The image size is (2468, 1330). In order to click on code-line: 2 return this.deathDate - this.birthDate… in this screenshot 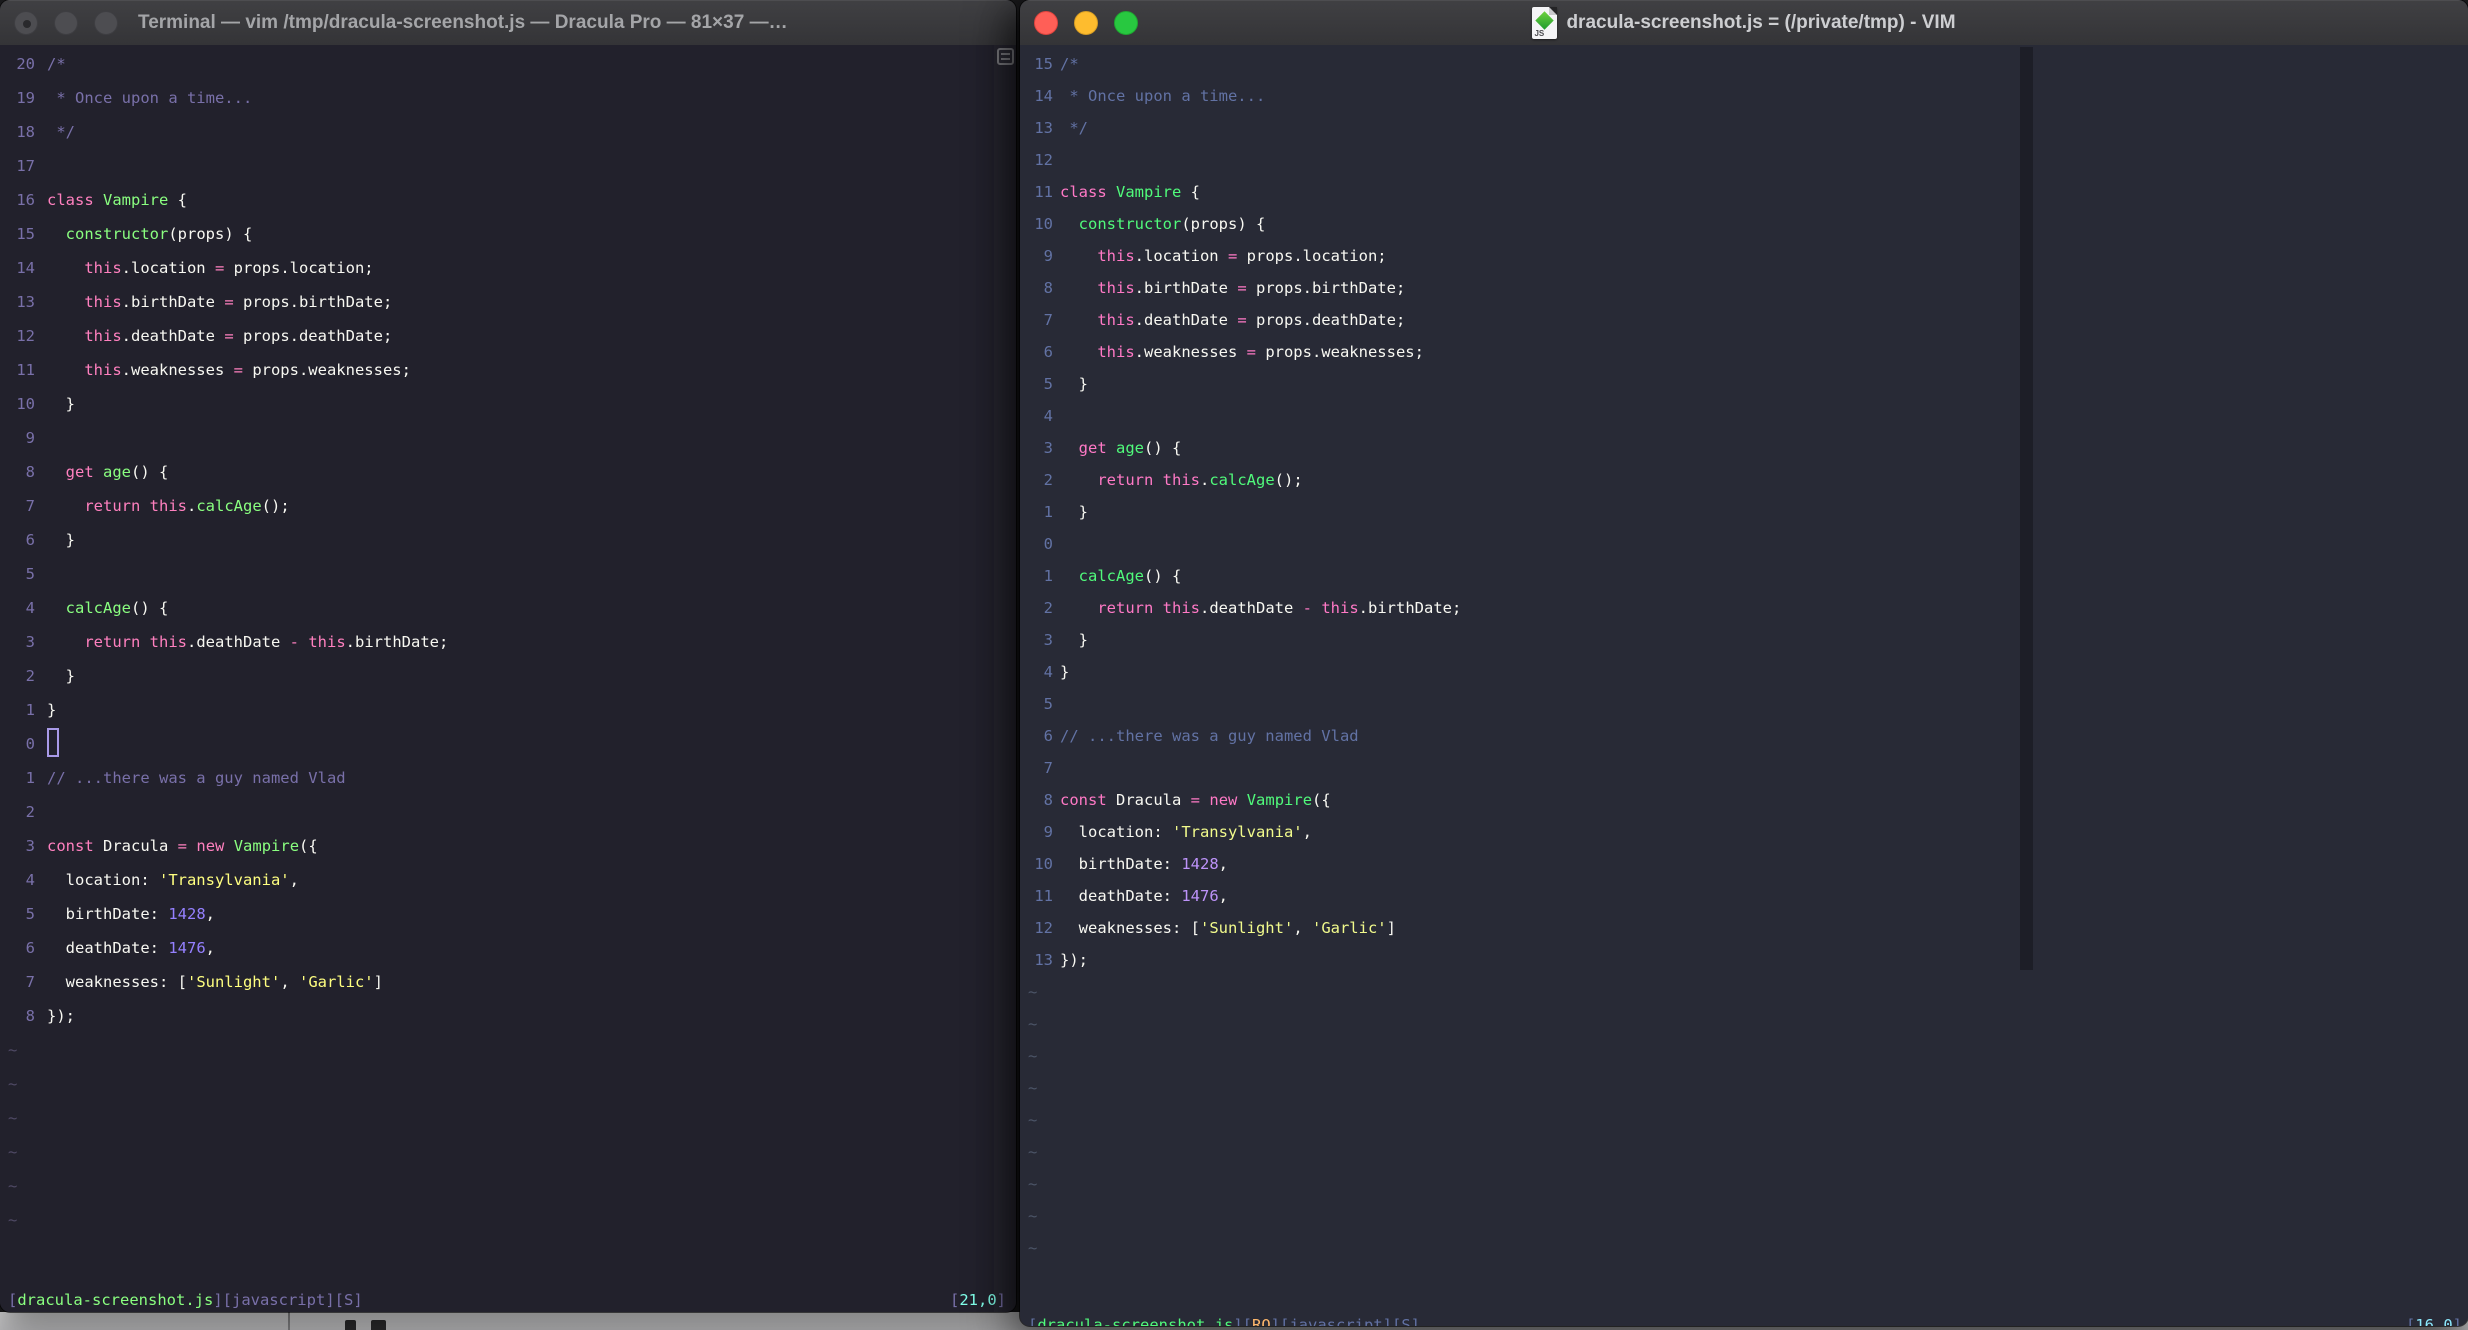, I will do `click(1744, 608)`.